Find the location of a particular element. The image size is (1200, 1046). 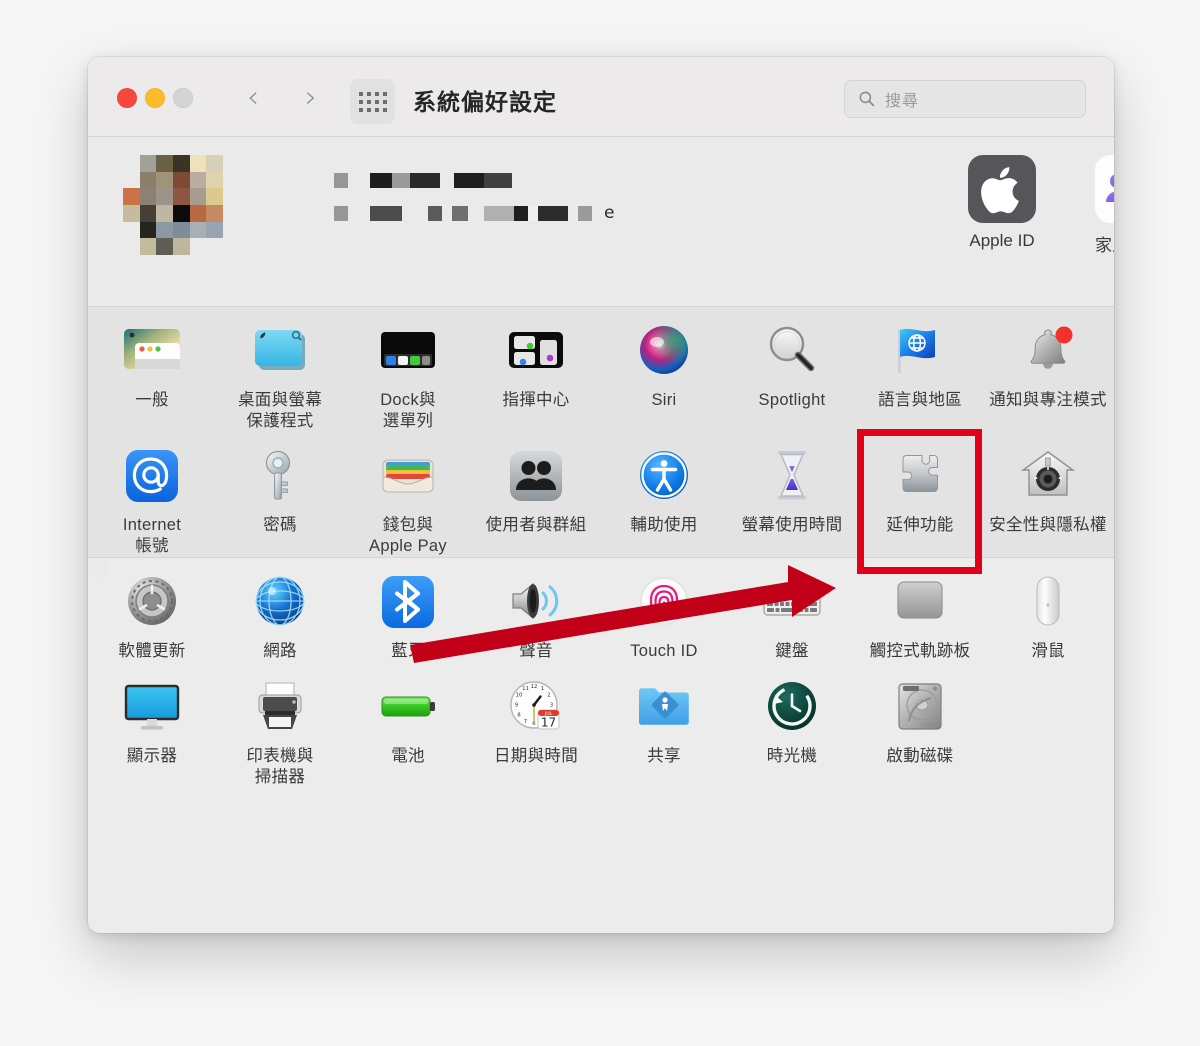

pref-item-screen-time: 螢幕使用時間 is located at coordinates (792, 494).